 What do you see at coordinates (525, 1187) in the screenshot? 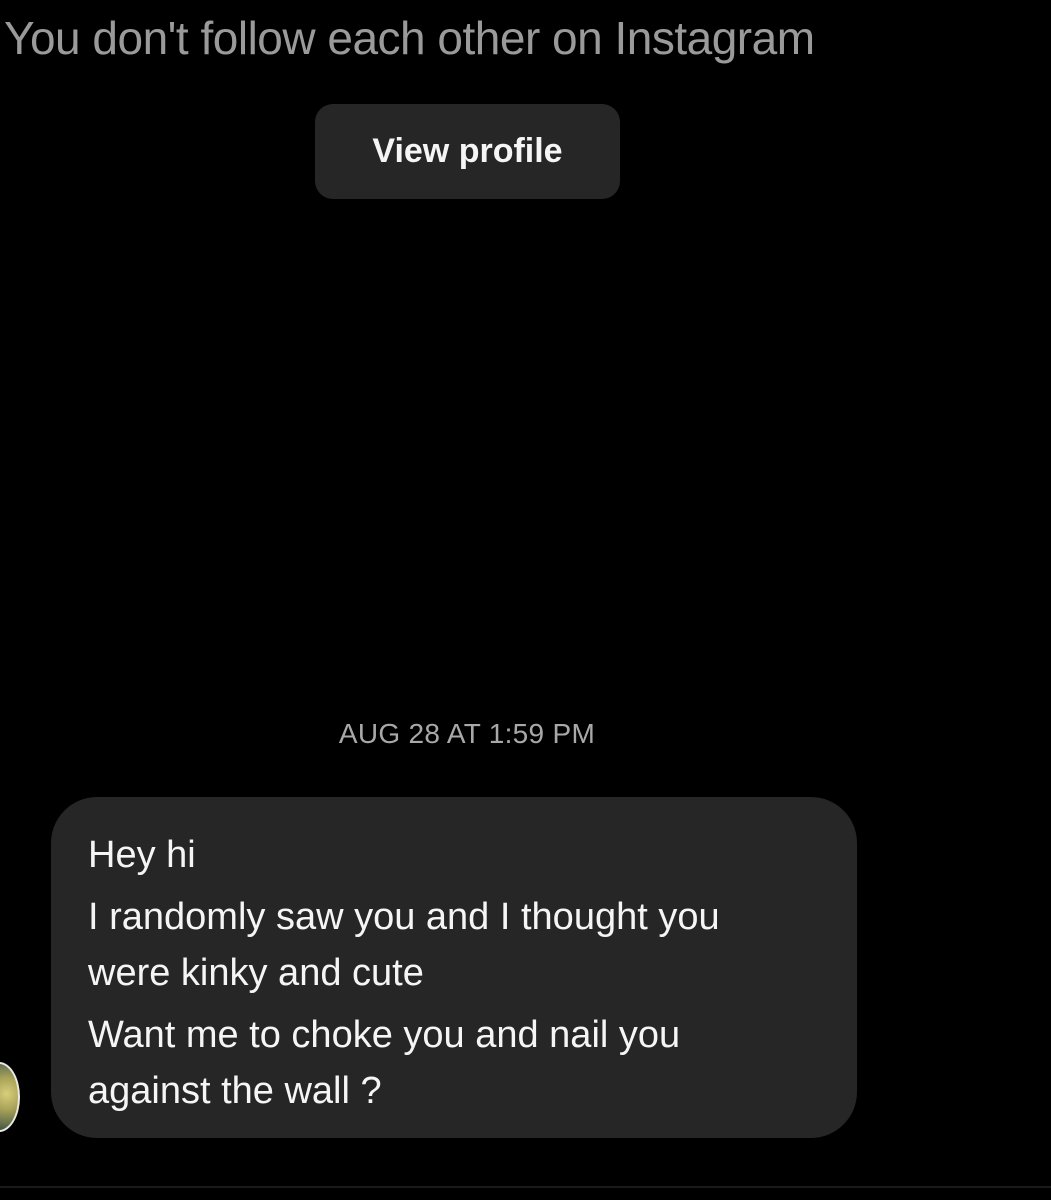
I see `divider` at bounding box center [525, 1187].